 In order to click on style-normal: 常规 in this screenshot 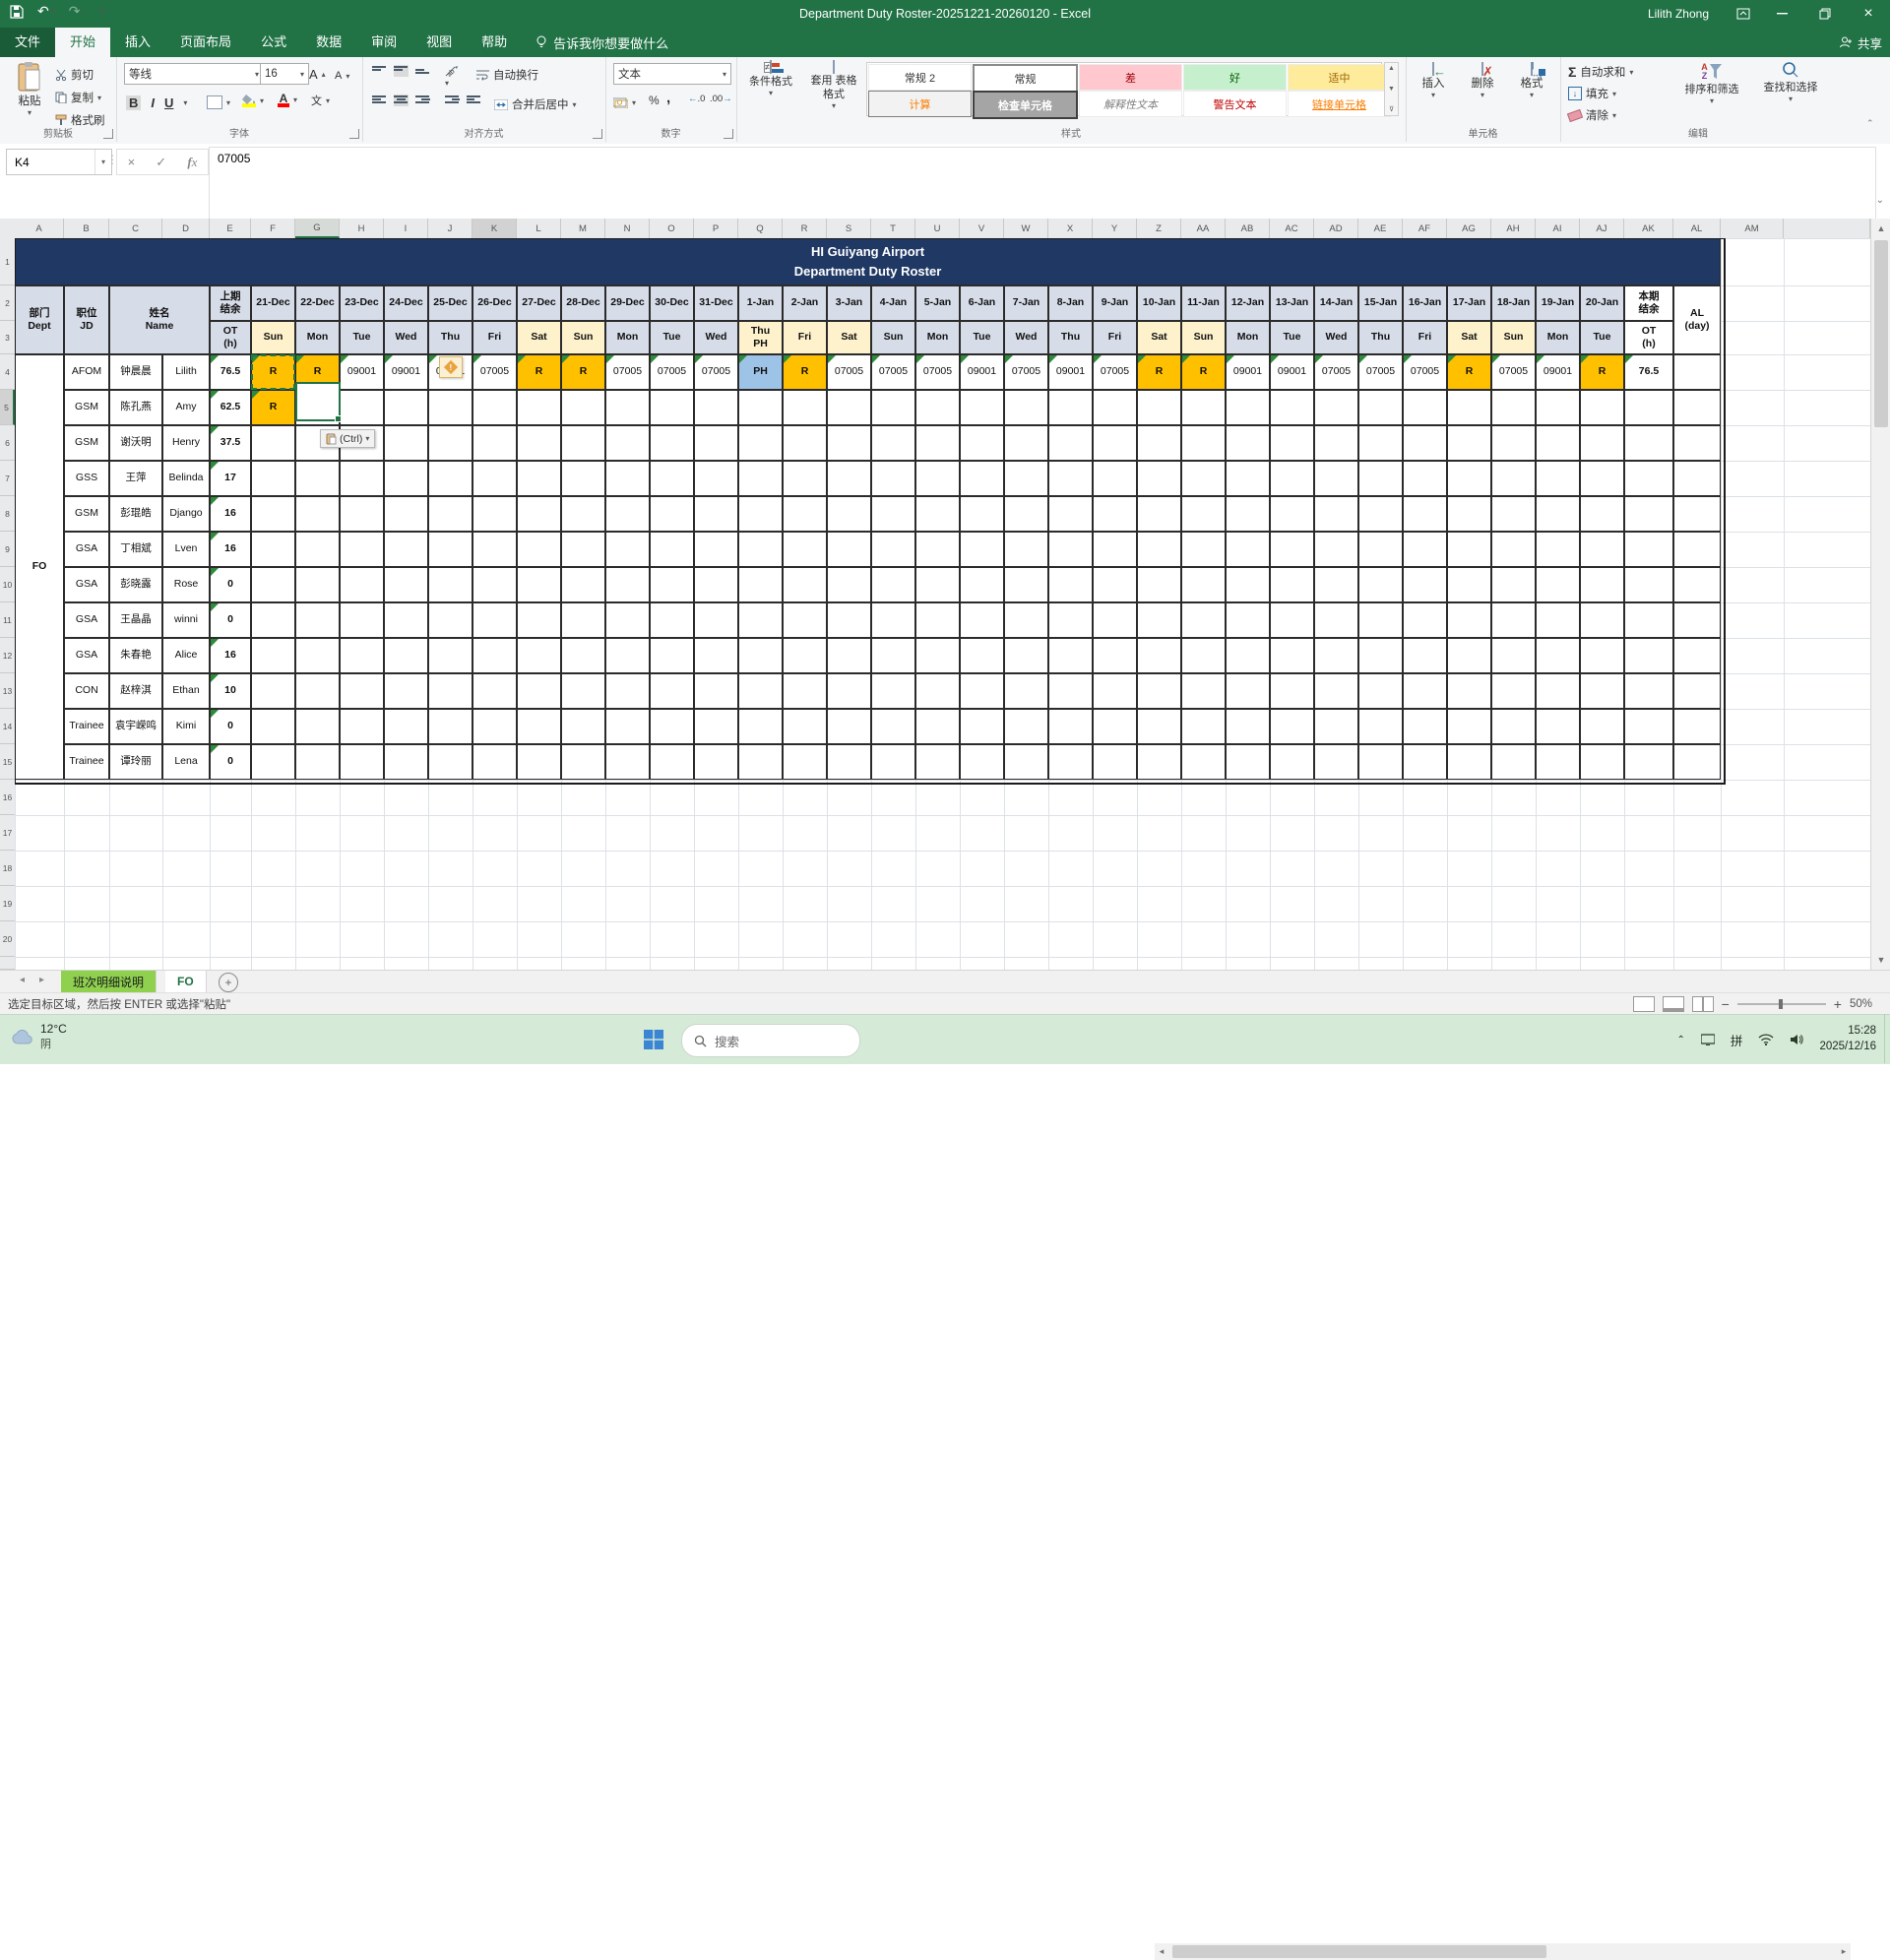, I will do `click(1025, 78)`.